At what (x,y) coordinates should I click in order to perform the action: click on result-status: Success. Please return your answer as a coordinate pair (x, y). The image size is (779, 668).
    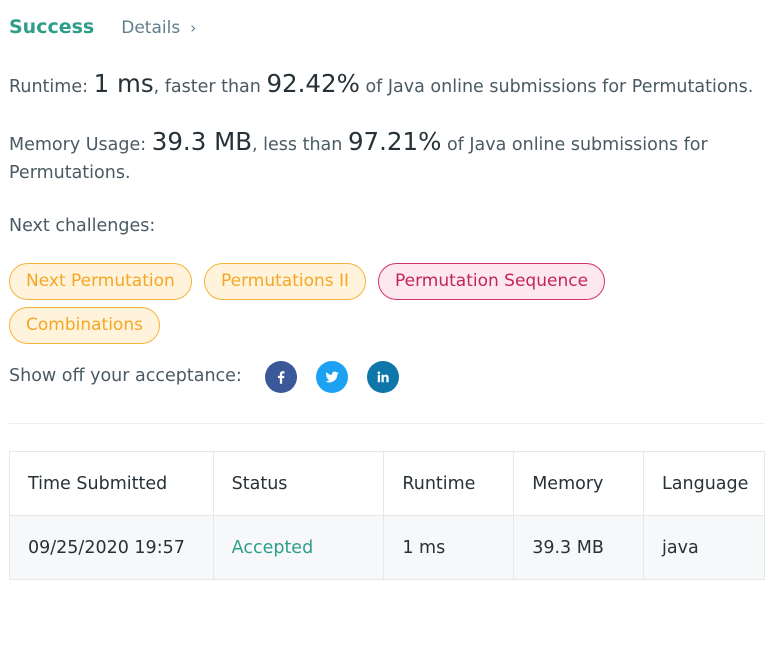
    Looking at the image, I should click on (52, 27).